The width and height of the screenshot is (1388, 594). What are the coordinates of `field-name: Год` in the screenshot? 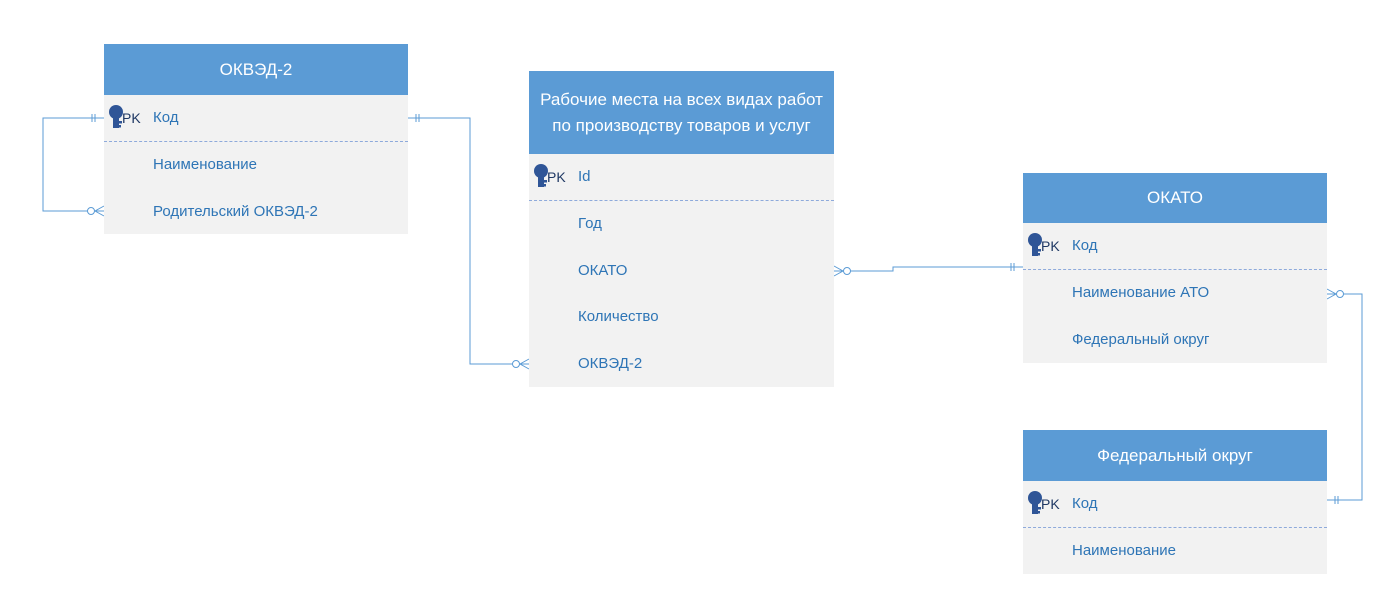 It's located at (590, 224).